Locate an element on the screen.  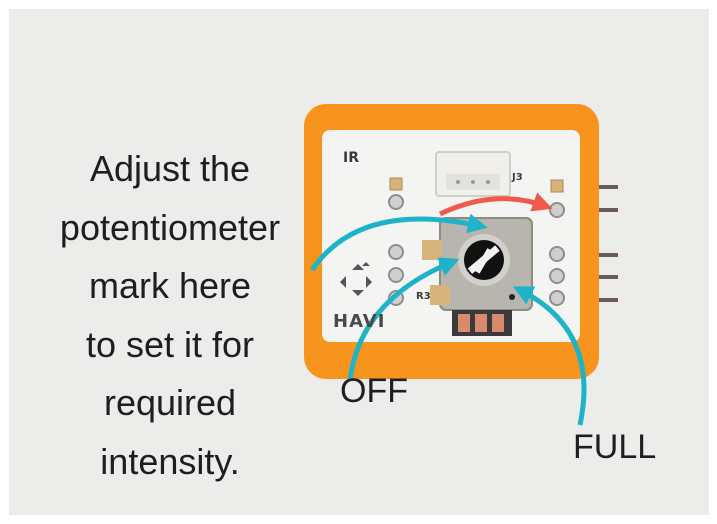
header-pins is located at coordinates (607, 243).